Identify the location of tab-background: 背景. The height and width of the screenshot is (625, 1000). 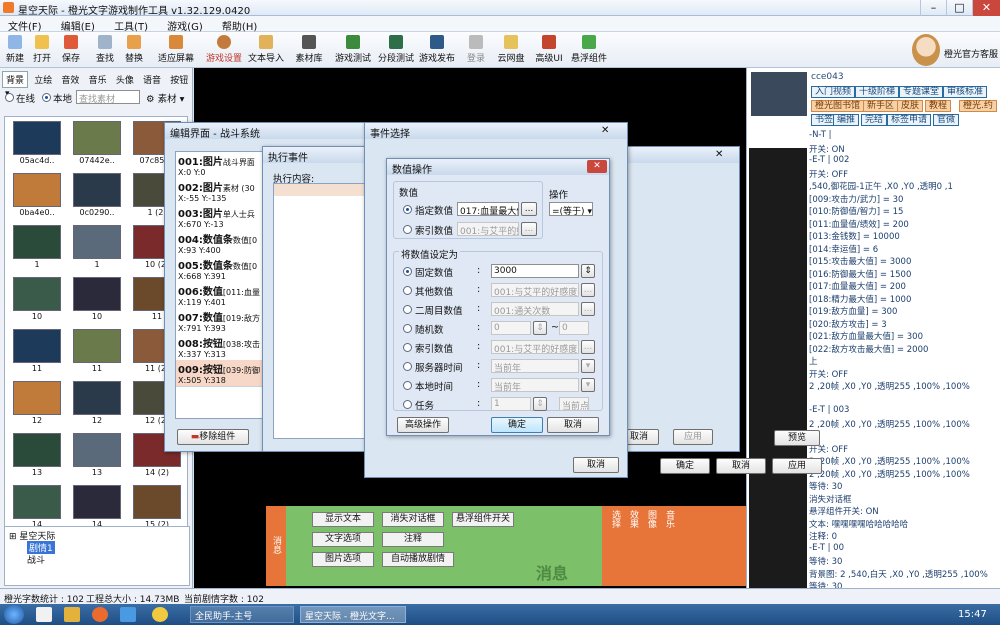
(15, 79).